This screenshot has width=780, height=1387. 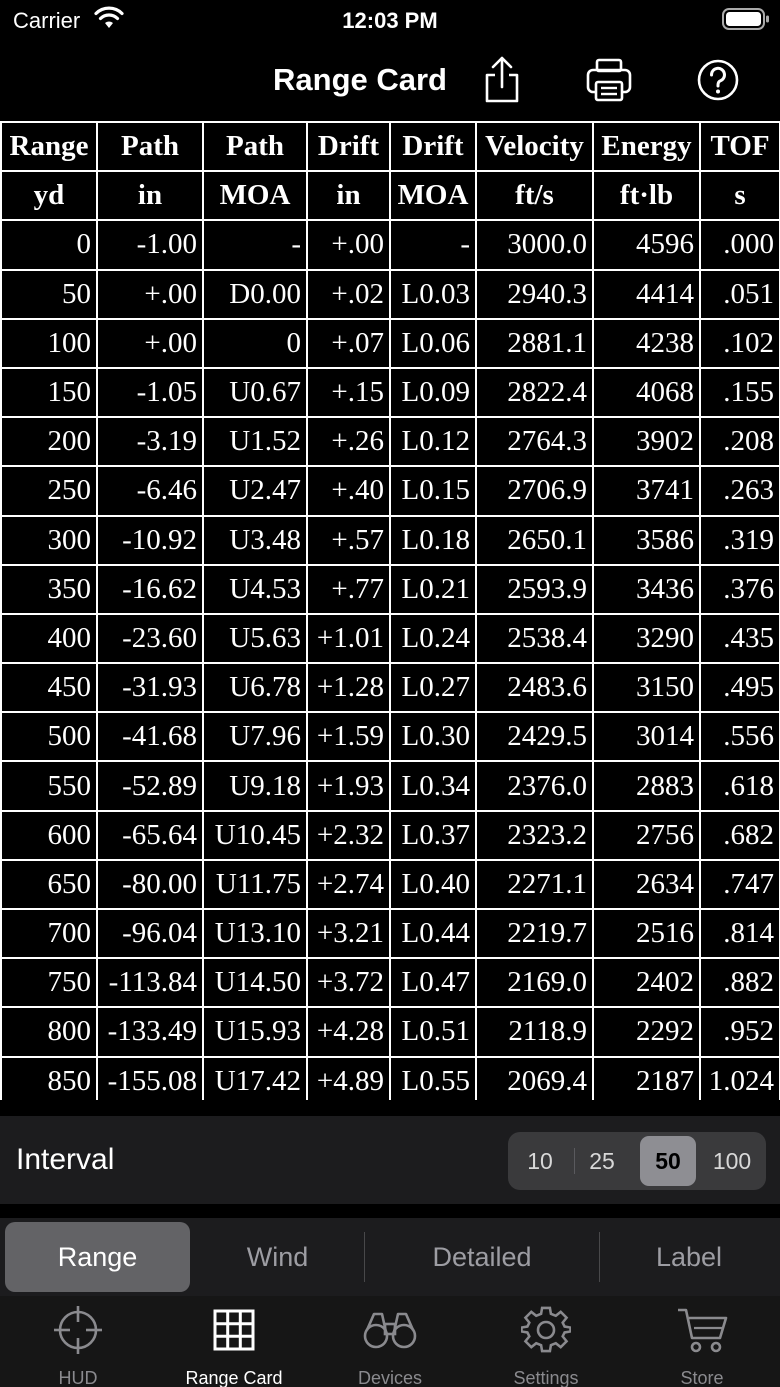 I want to click on table-cell: 3586, so click(x=646, y=540).